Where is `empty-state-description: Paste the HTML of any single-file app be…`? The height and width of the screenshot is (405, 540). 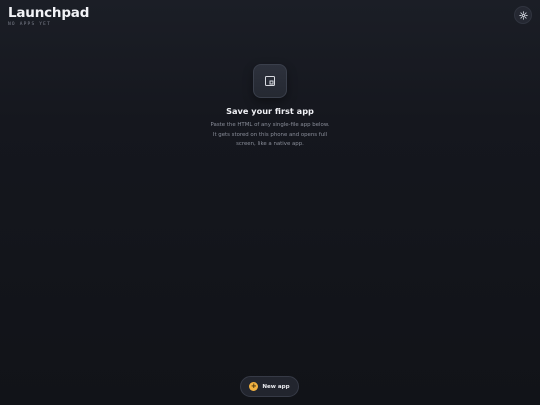
empty-state-description: Paste the HTML of any single-file app be… is located at coordinates (270, 134).